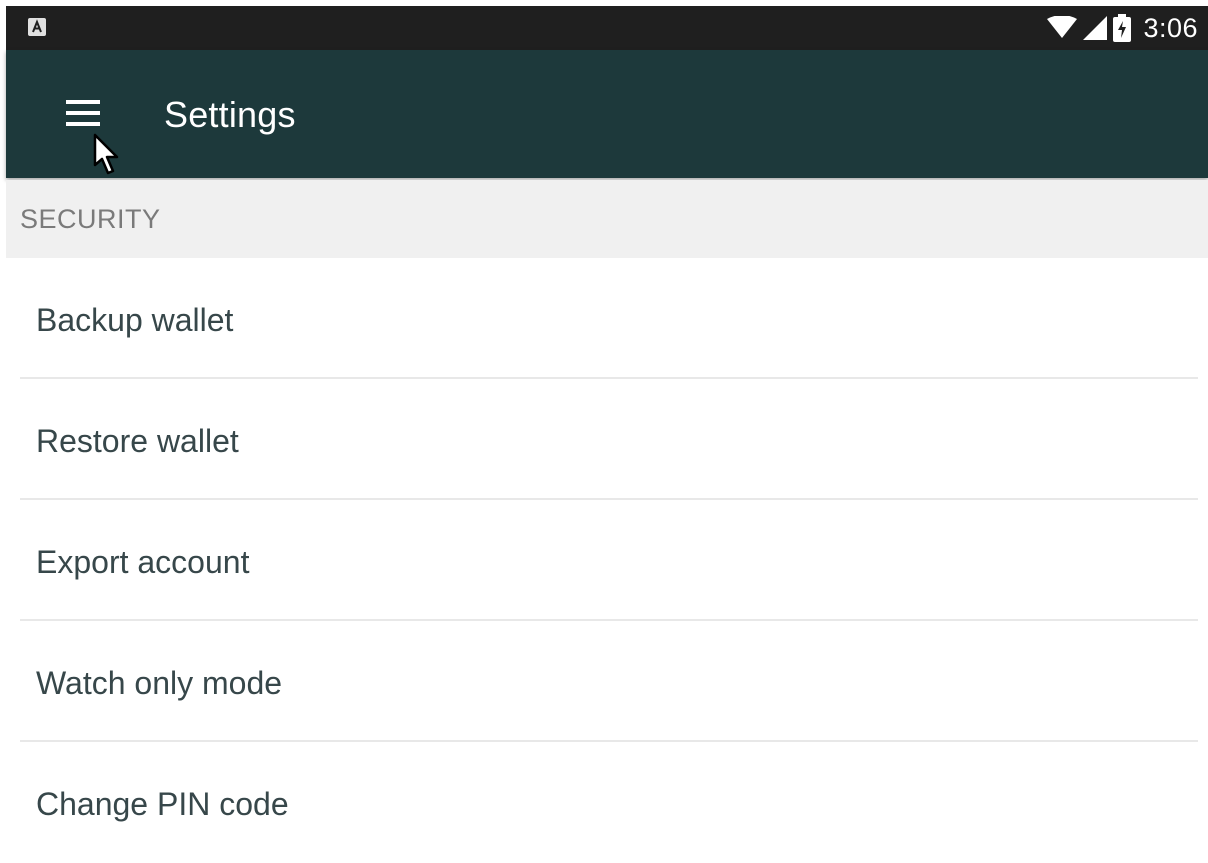 The image size is (1208, 863). Describe the element at coordinates (607, 318) in the screenshot. I see `settings-item-backup-wallet: Backup wallet` at that location.